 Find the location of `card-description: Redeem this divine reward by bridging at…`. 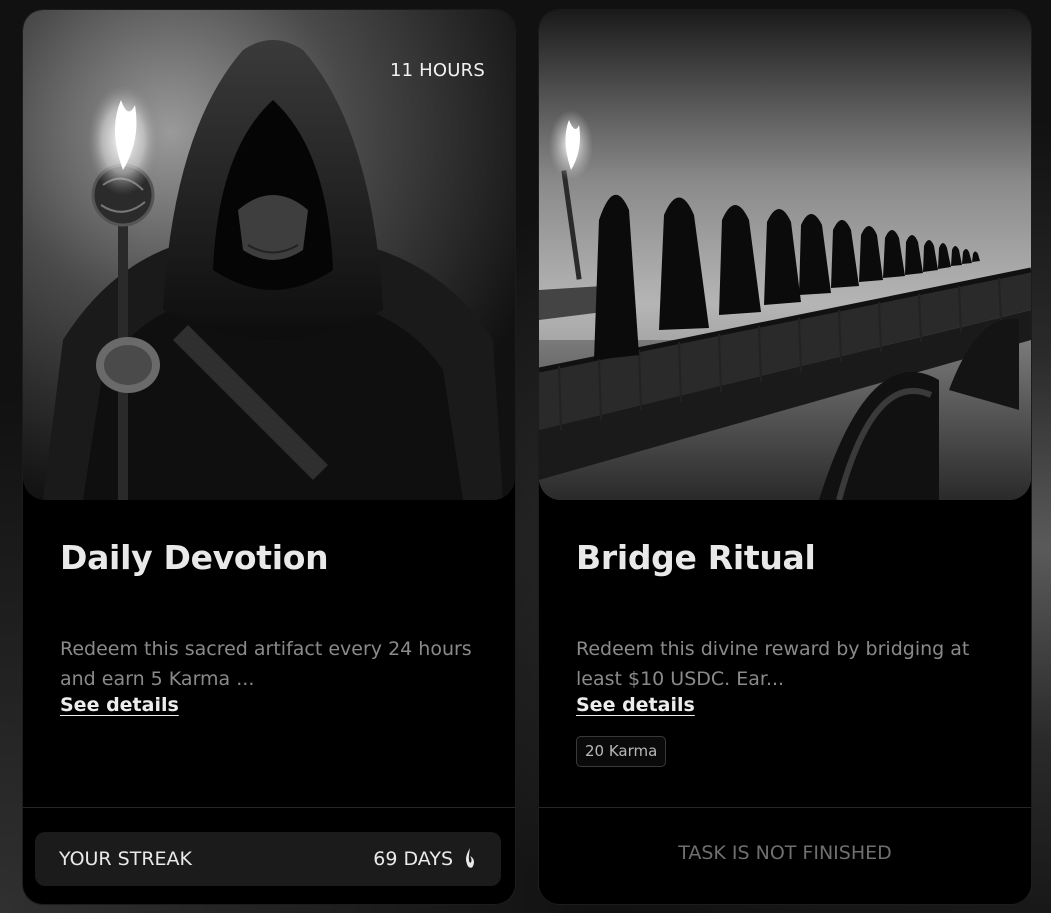

card-description: Redeem this divine reward by bridging at… is located at coordinates (773, 664).